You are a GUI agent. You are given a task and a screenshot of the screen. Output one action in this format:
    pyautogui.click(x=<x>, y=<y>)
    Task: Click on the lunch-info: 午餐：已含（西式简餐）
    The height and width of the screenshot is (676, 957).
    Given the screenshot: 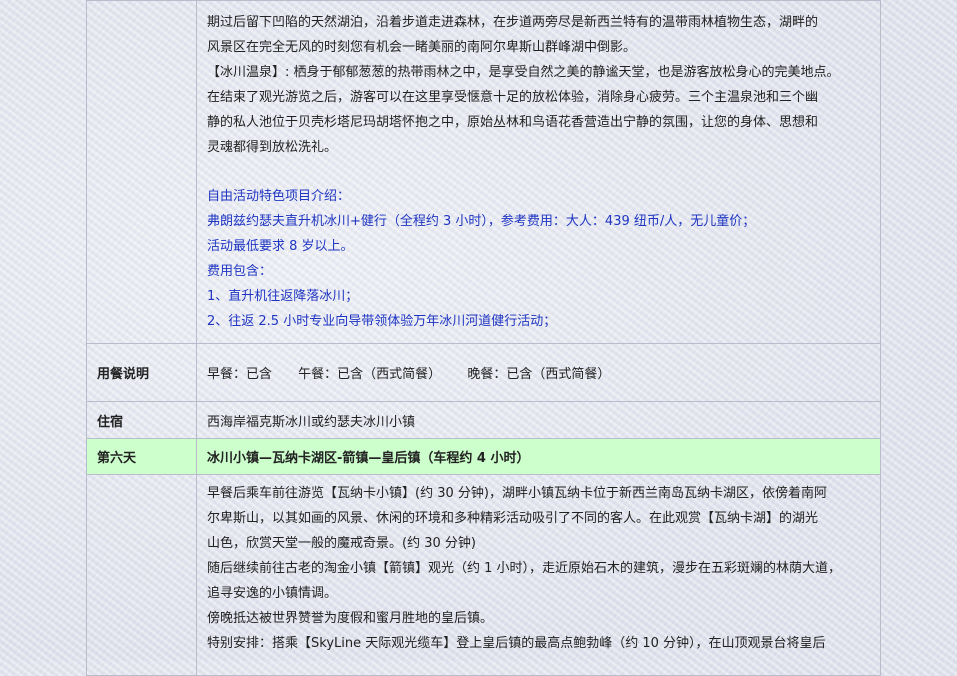 What is the action you would take?
    pyautogui.click(x=370, y=374)
    